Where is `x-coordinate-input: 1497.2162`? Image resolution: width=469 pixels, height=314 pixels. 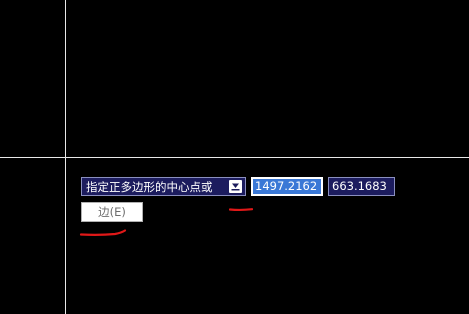
x-coordinate-input: 1497.2162 is located at coordinates (287, 186).